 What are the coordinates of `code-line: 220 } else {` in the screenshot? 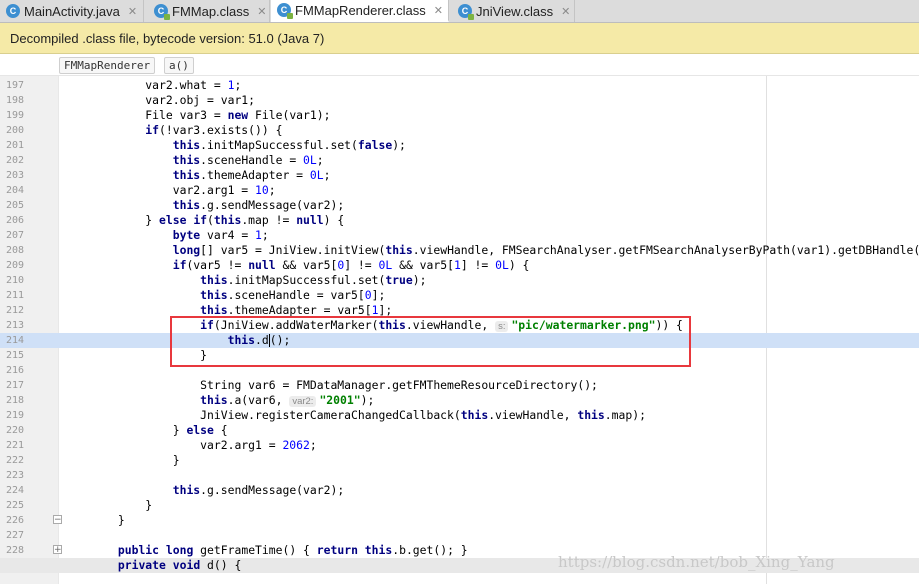 It's located at (459, 430).